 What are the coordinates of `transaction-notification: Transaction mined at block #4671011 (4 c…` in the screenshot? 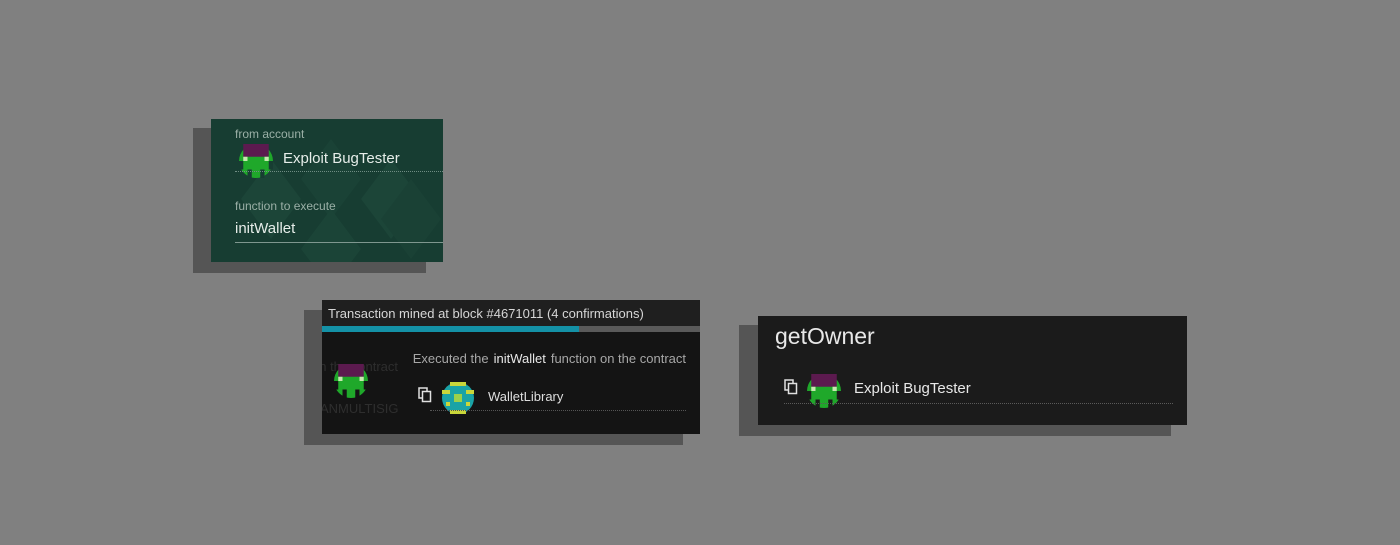 It's located at (511, 367).